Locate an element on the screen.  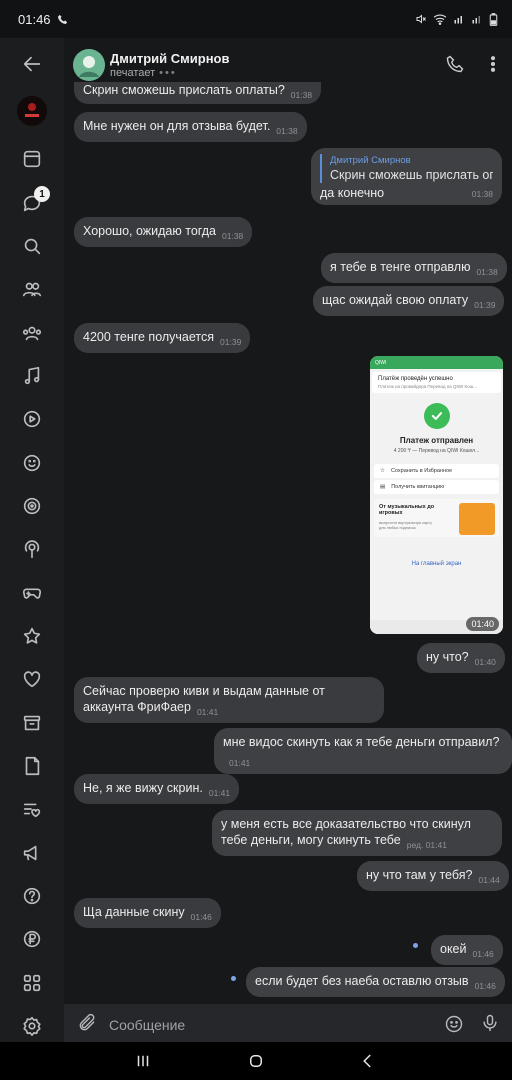
message-bubble: Хорошо, ожидаю тогда 01:38 is located at coordinates (163, 232).